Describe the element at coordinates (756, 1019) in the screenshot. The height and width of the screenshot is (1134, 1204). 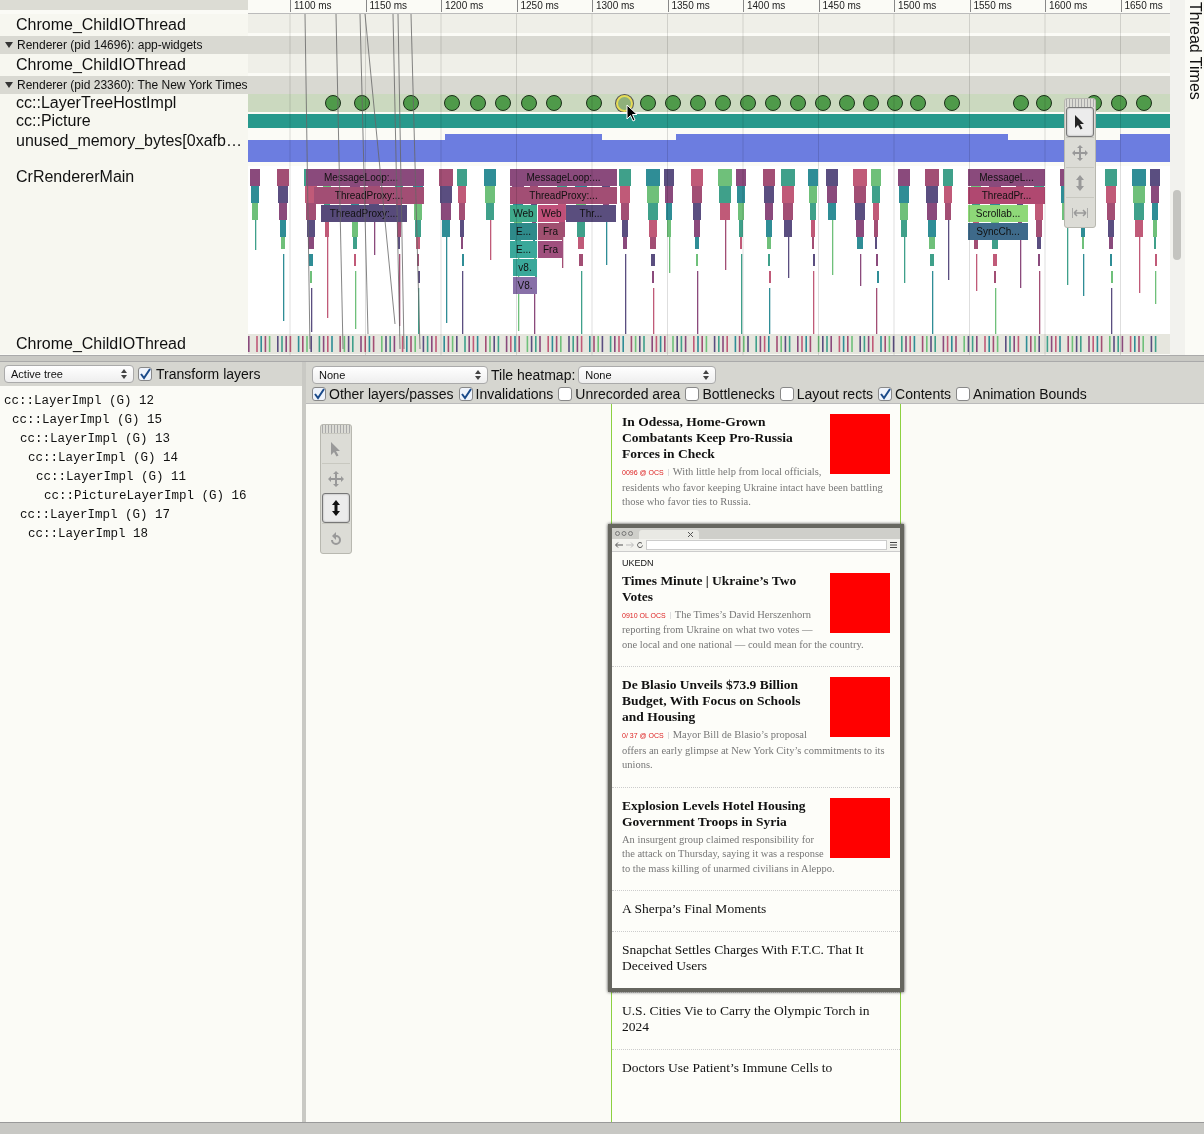
I see `story-headline: U.S. Cities Vie to Carry the Olympic Torch in 2024` at that location.